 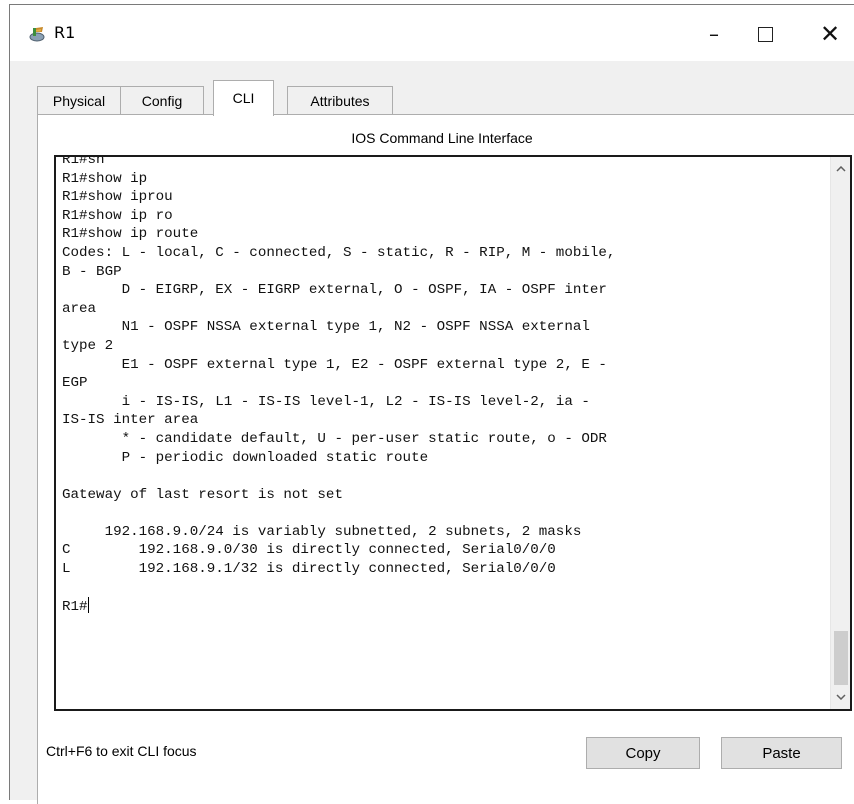 I want to click on cli-line: type 2, so click(x=88, y=345).